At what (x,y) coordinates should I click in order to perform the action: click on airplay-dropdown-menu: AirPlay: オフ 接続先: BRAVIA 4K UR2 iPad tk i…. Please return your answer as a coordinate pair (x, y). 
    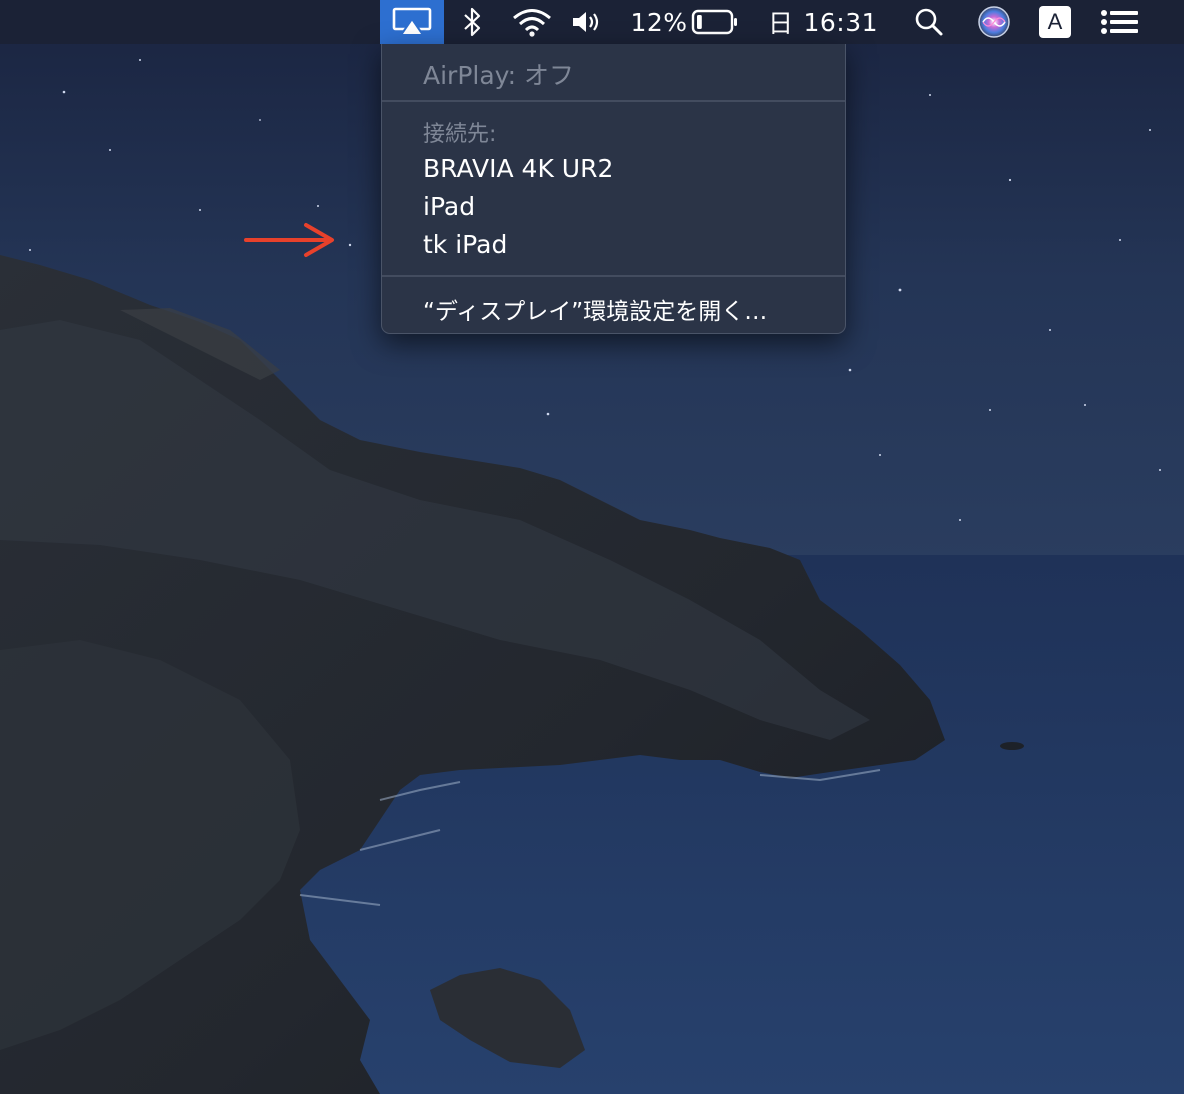
    Looking at the image, I should click on (613, 189).